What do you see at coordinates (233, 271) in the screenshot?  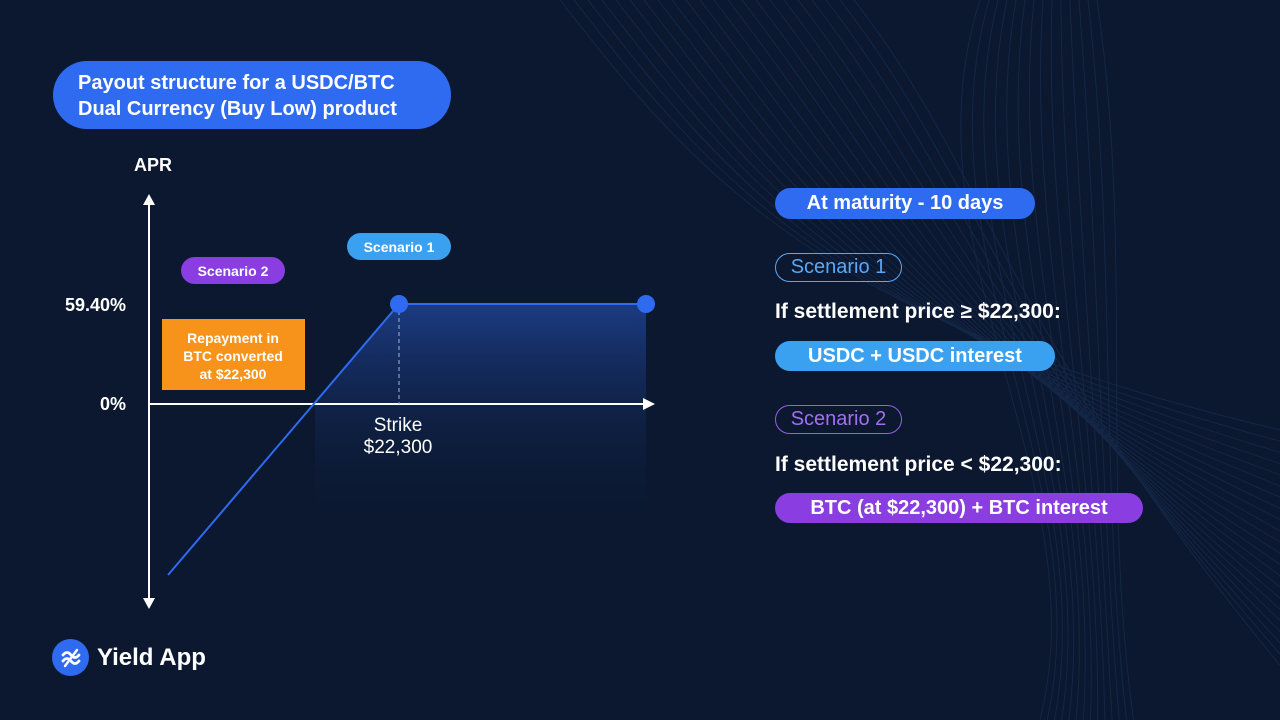 I see `scenario-2-tag-label: Scenario 2` at bounding box center [233, 271].